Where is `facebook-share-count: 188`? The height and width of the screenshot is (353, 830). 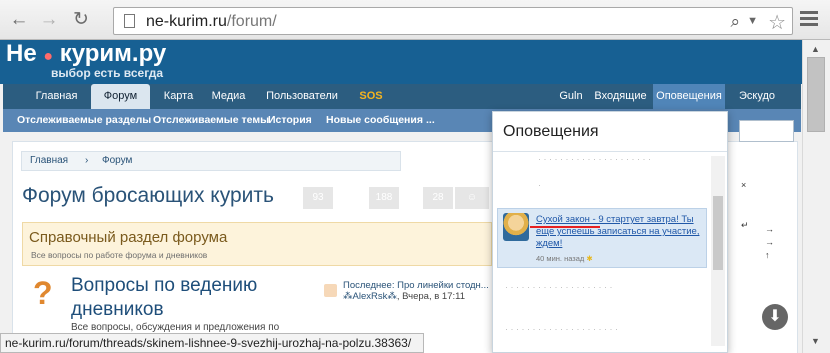 facebook-share-count: 188 is located at coordinates (384, 198).